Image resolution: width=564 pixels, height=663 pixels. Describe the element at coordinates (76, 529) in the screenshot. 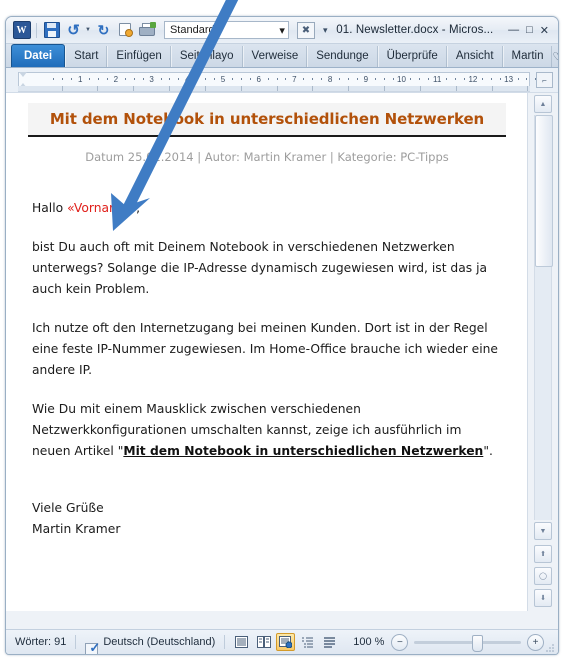

I see `closing-name: Martin Kramer` at that location.